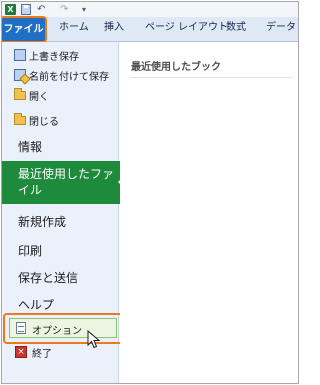  Describe the element at coordinates (281, 28) in the screenshot. I see `tab-data: データ` at that location.